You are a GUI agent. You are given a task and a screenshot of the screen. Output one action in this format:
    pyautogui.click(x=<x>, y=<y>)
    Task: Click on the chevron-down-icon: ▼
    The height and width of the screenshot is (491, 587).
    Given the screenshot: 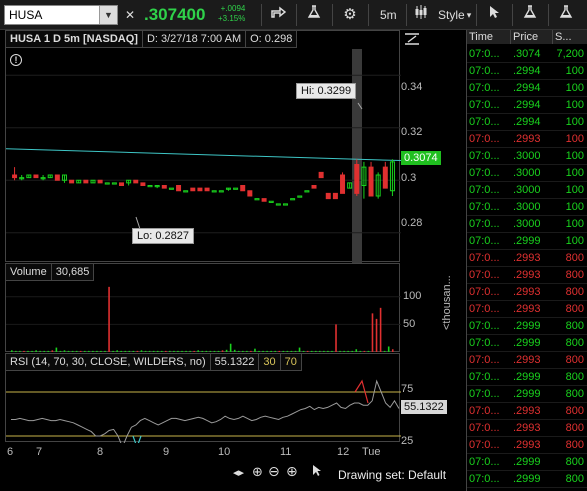 What is the action you would take?
    pyautogui.click(x=108, y=15)
    